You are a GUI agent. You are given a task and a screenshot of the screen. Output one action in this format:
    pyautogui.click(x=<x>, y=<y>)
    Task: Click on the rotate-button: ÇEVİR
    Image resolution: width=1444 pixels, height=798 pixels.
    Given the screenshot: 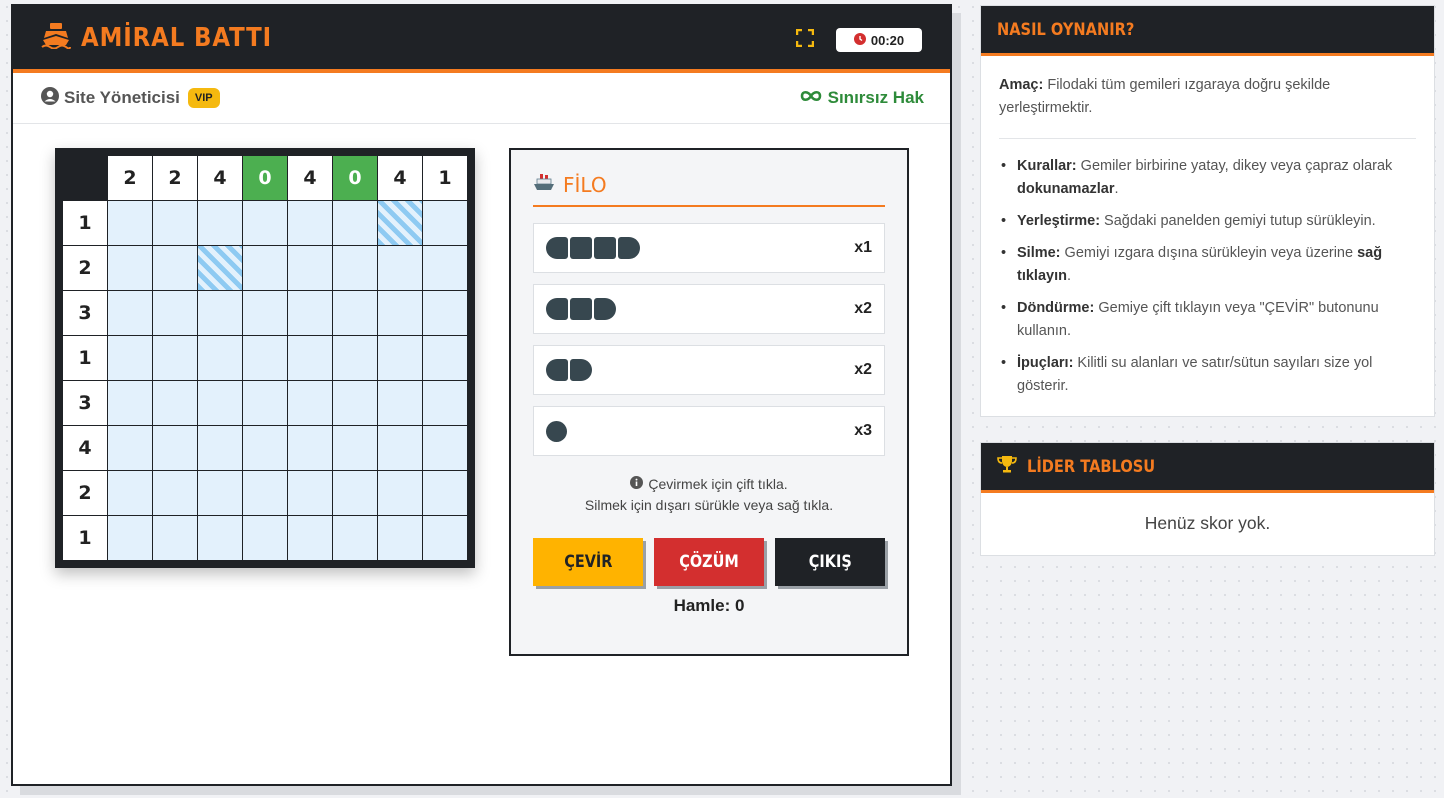 What is the action you would take?
    pyautogui.click(x=588, y=562)
    